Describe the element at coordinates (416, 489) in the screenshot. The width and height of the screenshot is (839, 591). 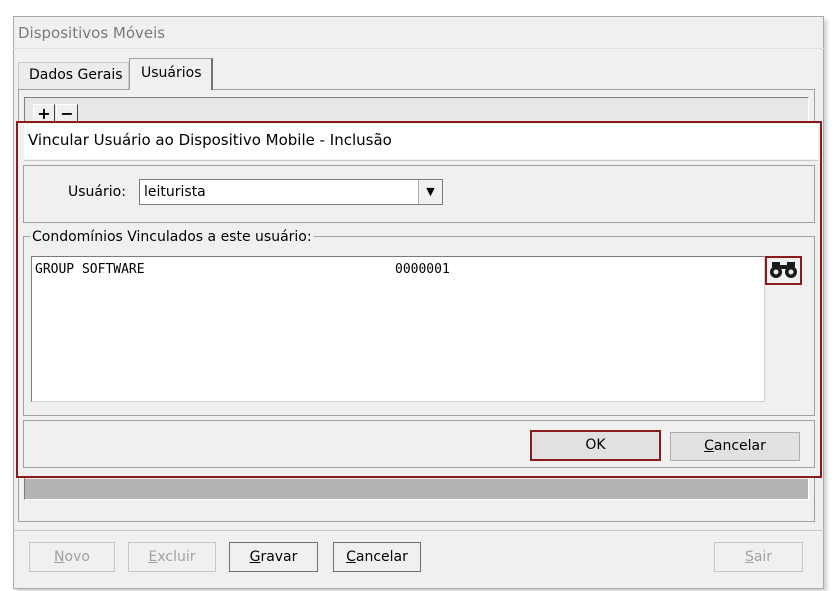
I see `users-panel-footer` at that location.